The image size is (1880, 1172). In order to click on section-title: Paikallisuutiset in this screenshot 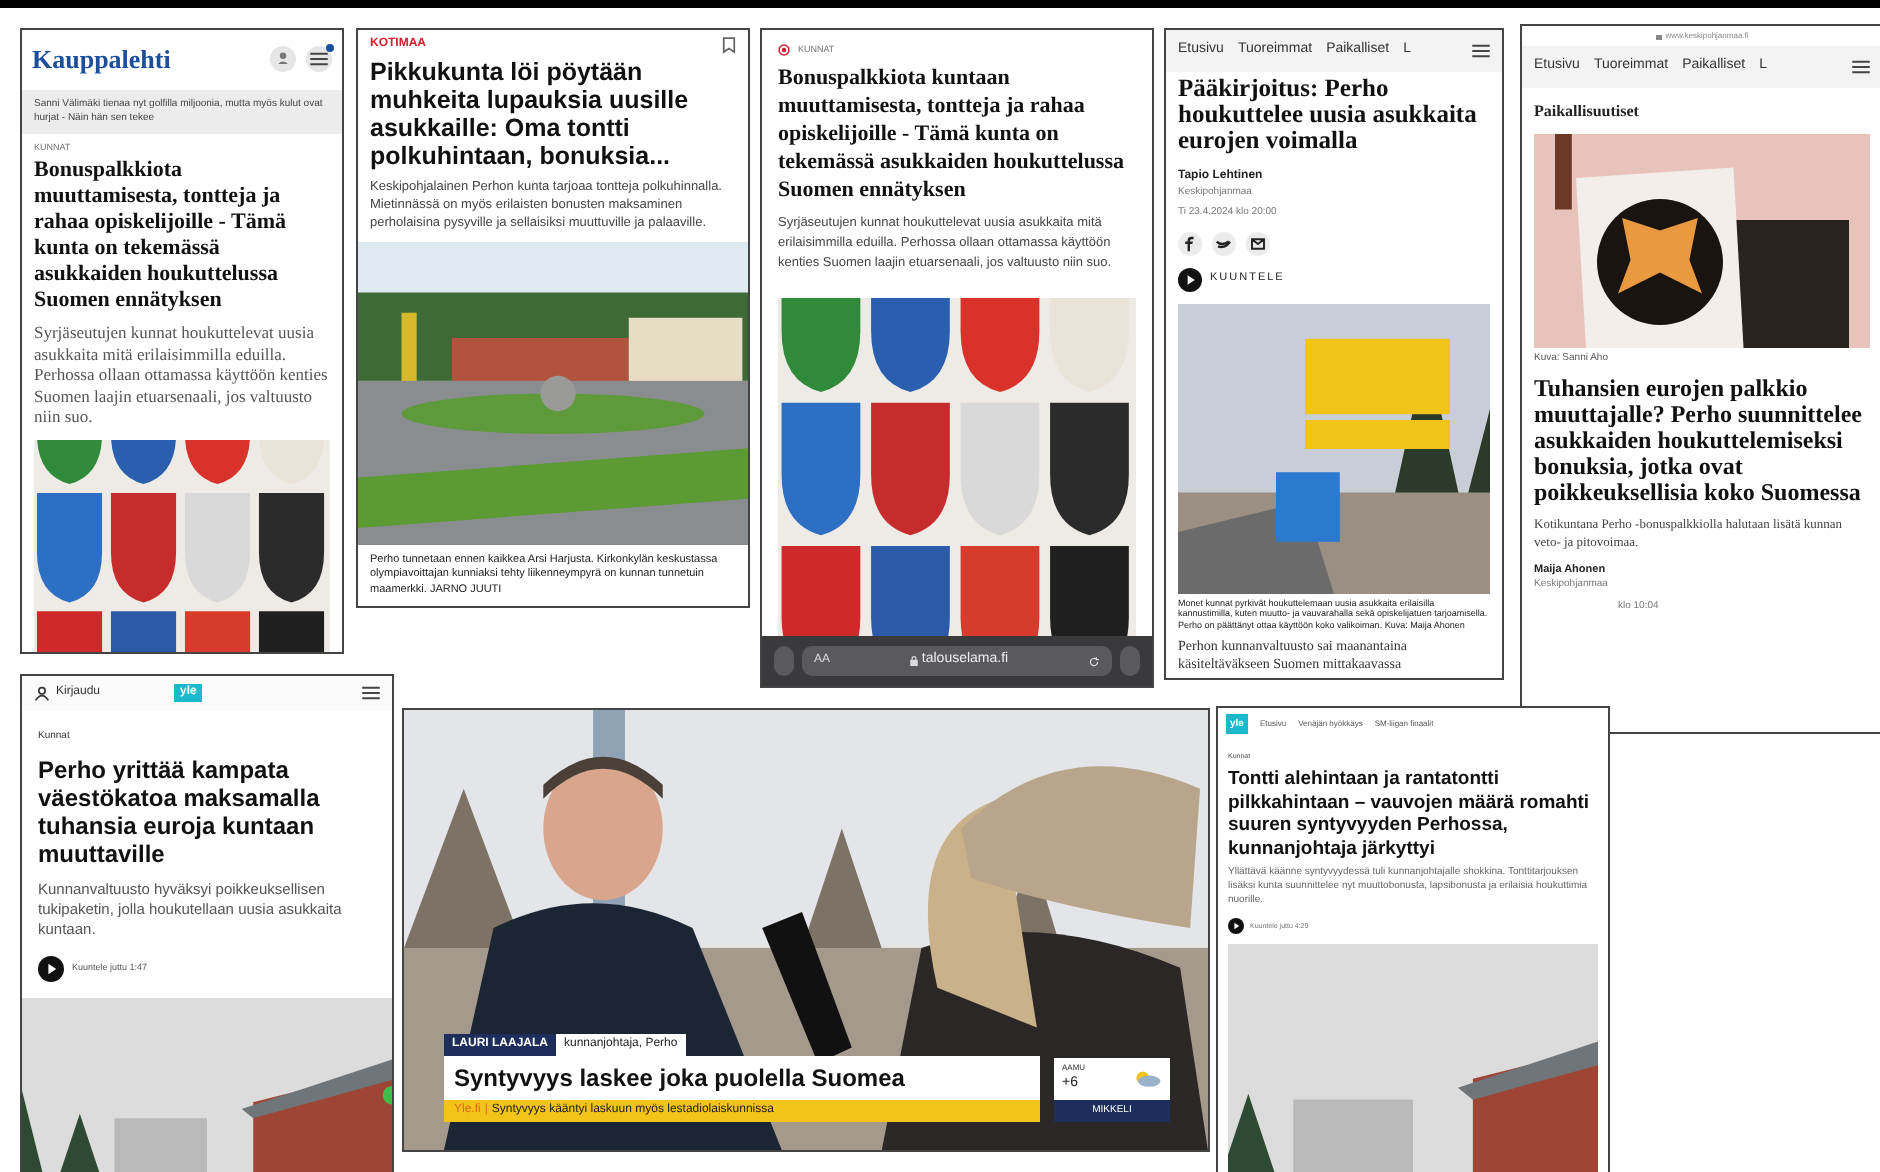, I will do `click(1586, 111)`.